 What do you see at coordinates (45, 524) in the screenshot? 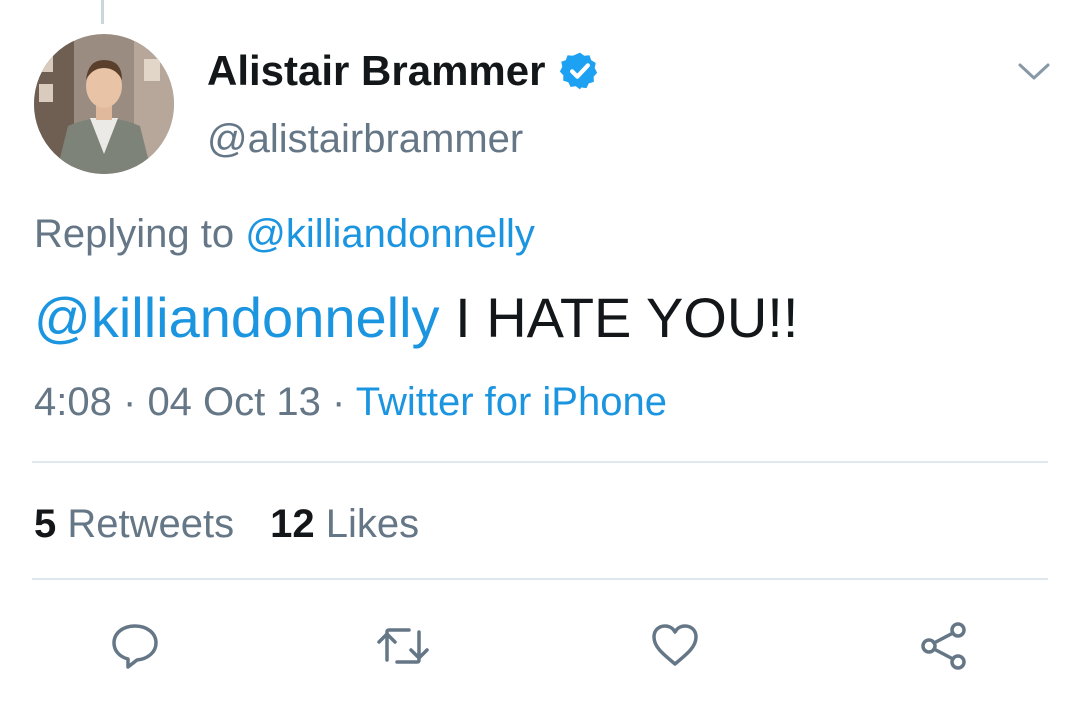
I see `retweets-count: 5` at bounding box center [45, 524].